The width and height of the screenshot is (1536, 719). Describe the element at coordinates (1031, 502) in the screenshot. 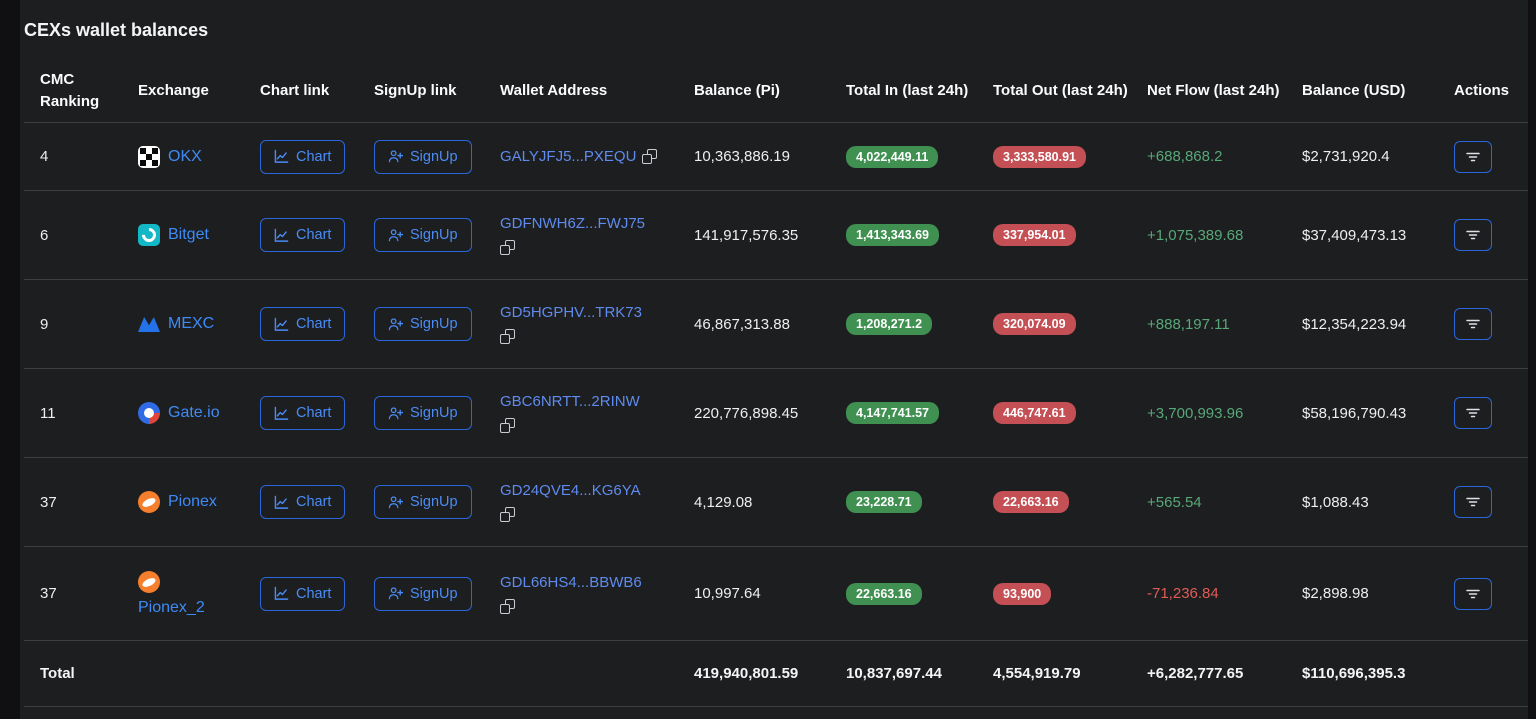

I see `total-out-badge: 22,663.16` at that location.